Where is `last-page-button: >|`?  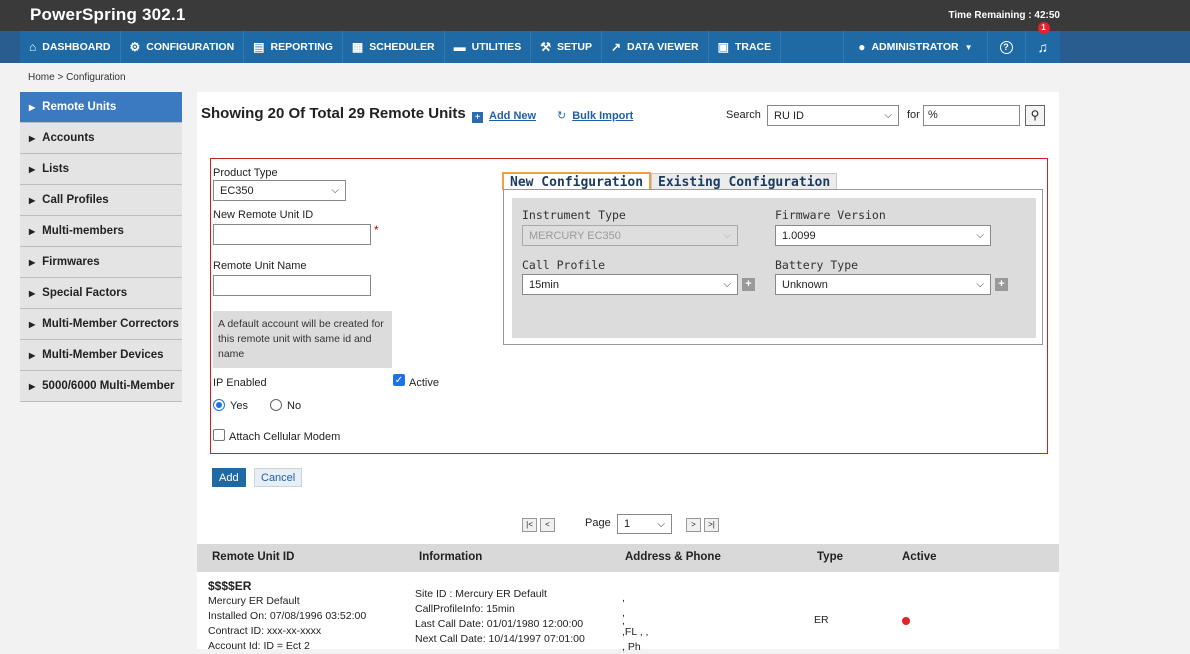
last-page-button: >| is located at coordinates (711, 525).